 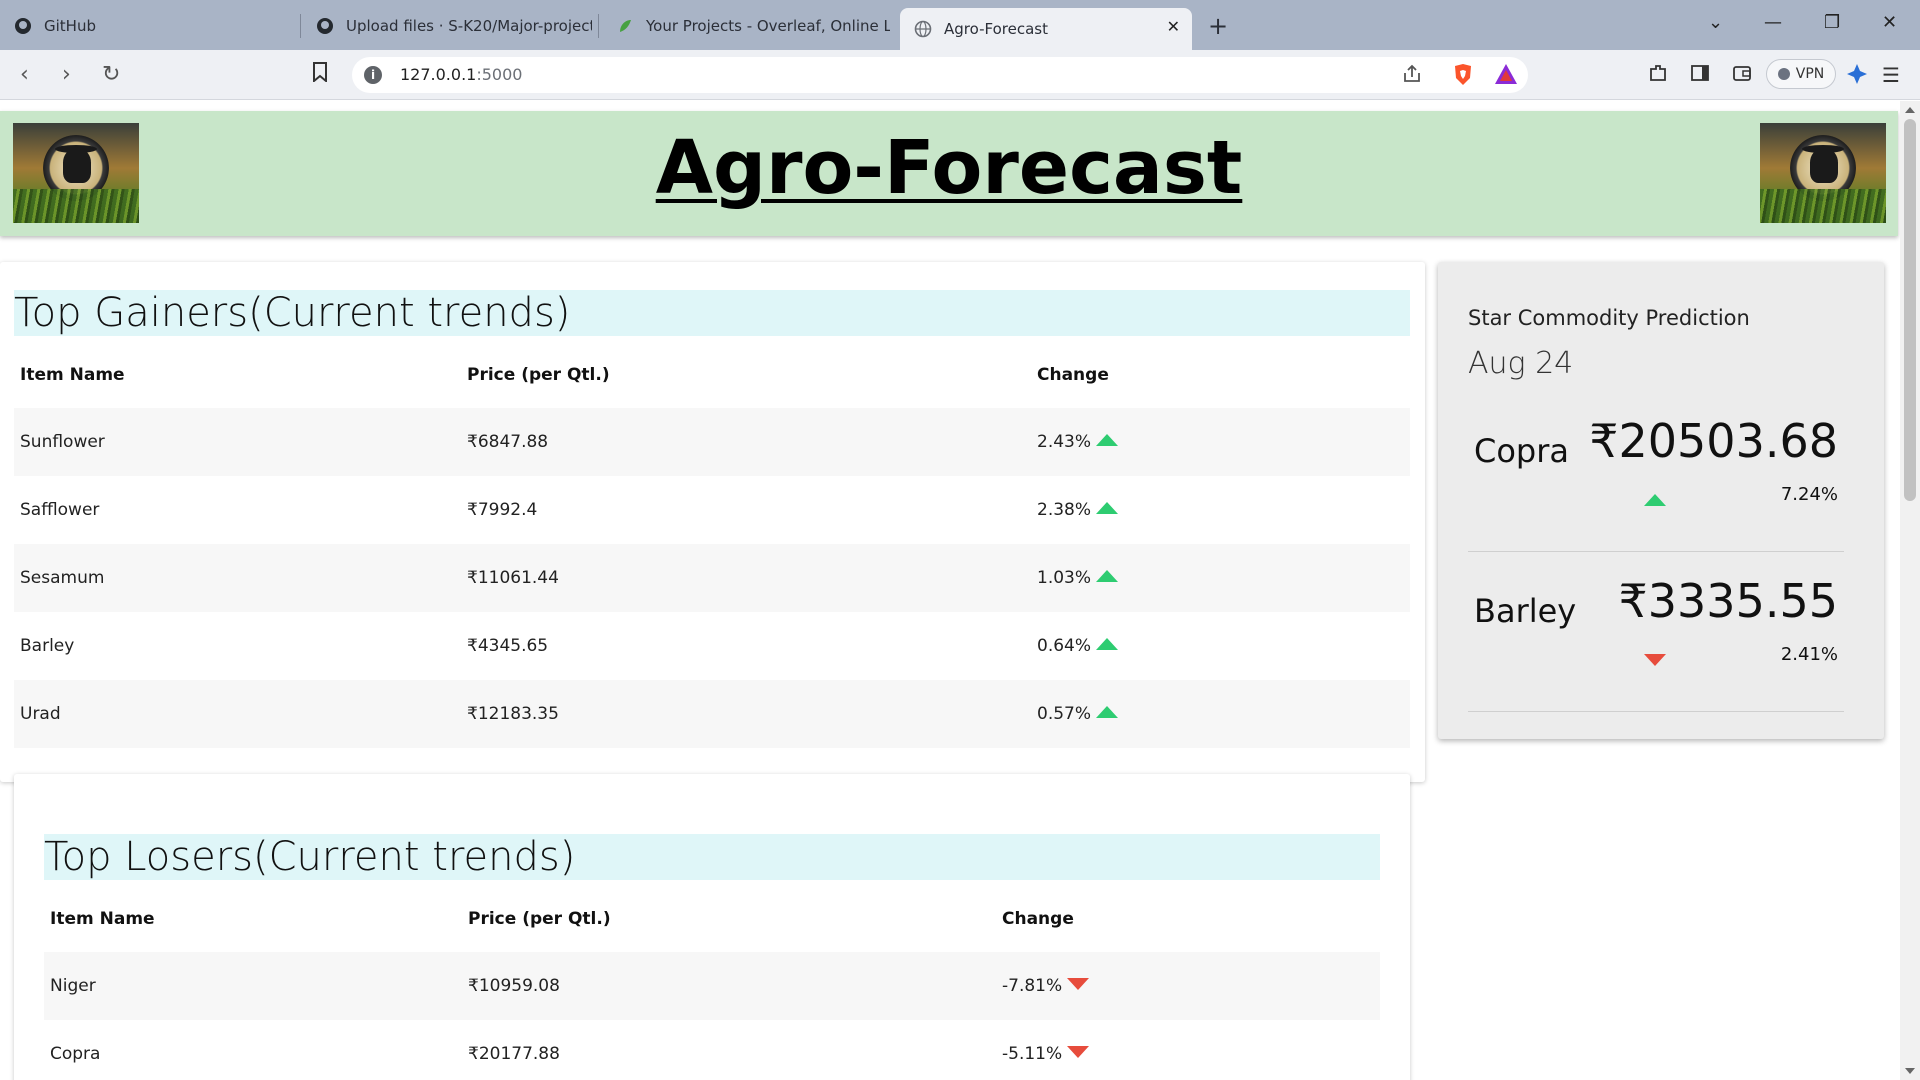 What do you see at coordinates (373, 75) in the screenshot?
I see `site-info-icon: i` at bounding box center [373, 75].